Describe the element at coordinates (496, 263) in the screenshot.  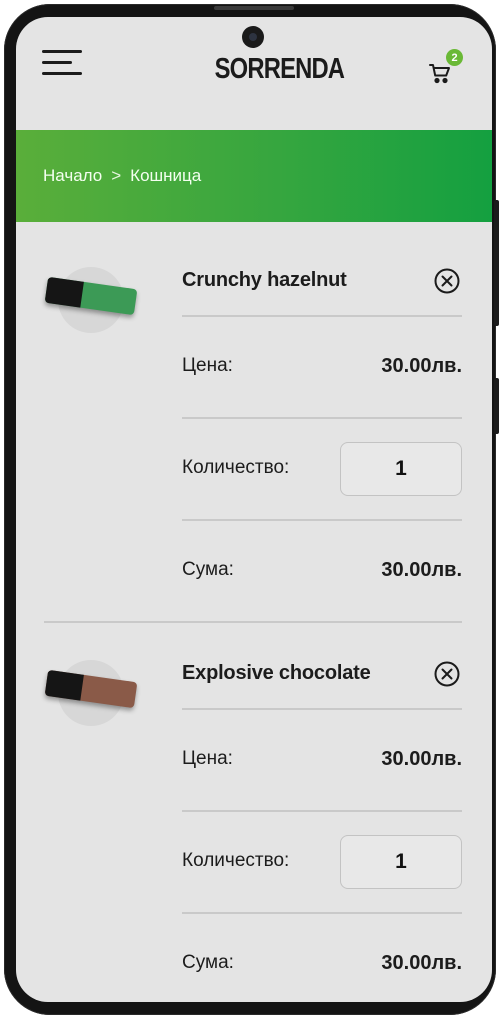
I see `volume-button` at that location.